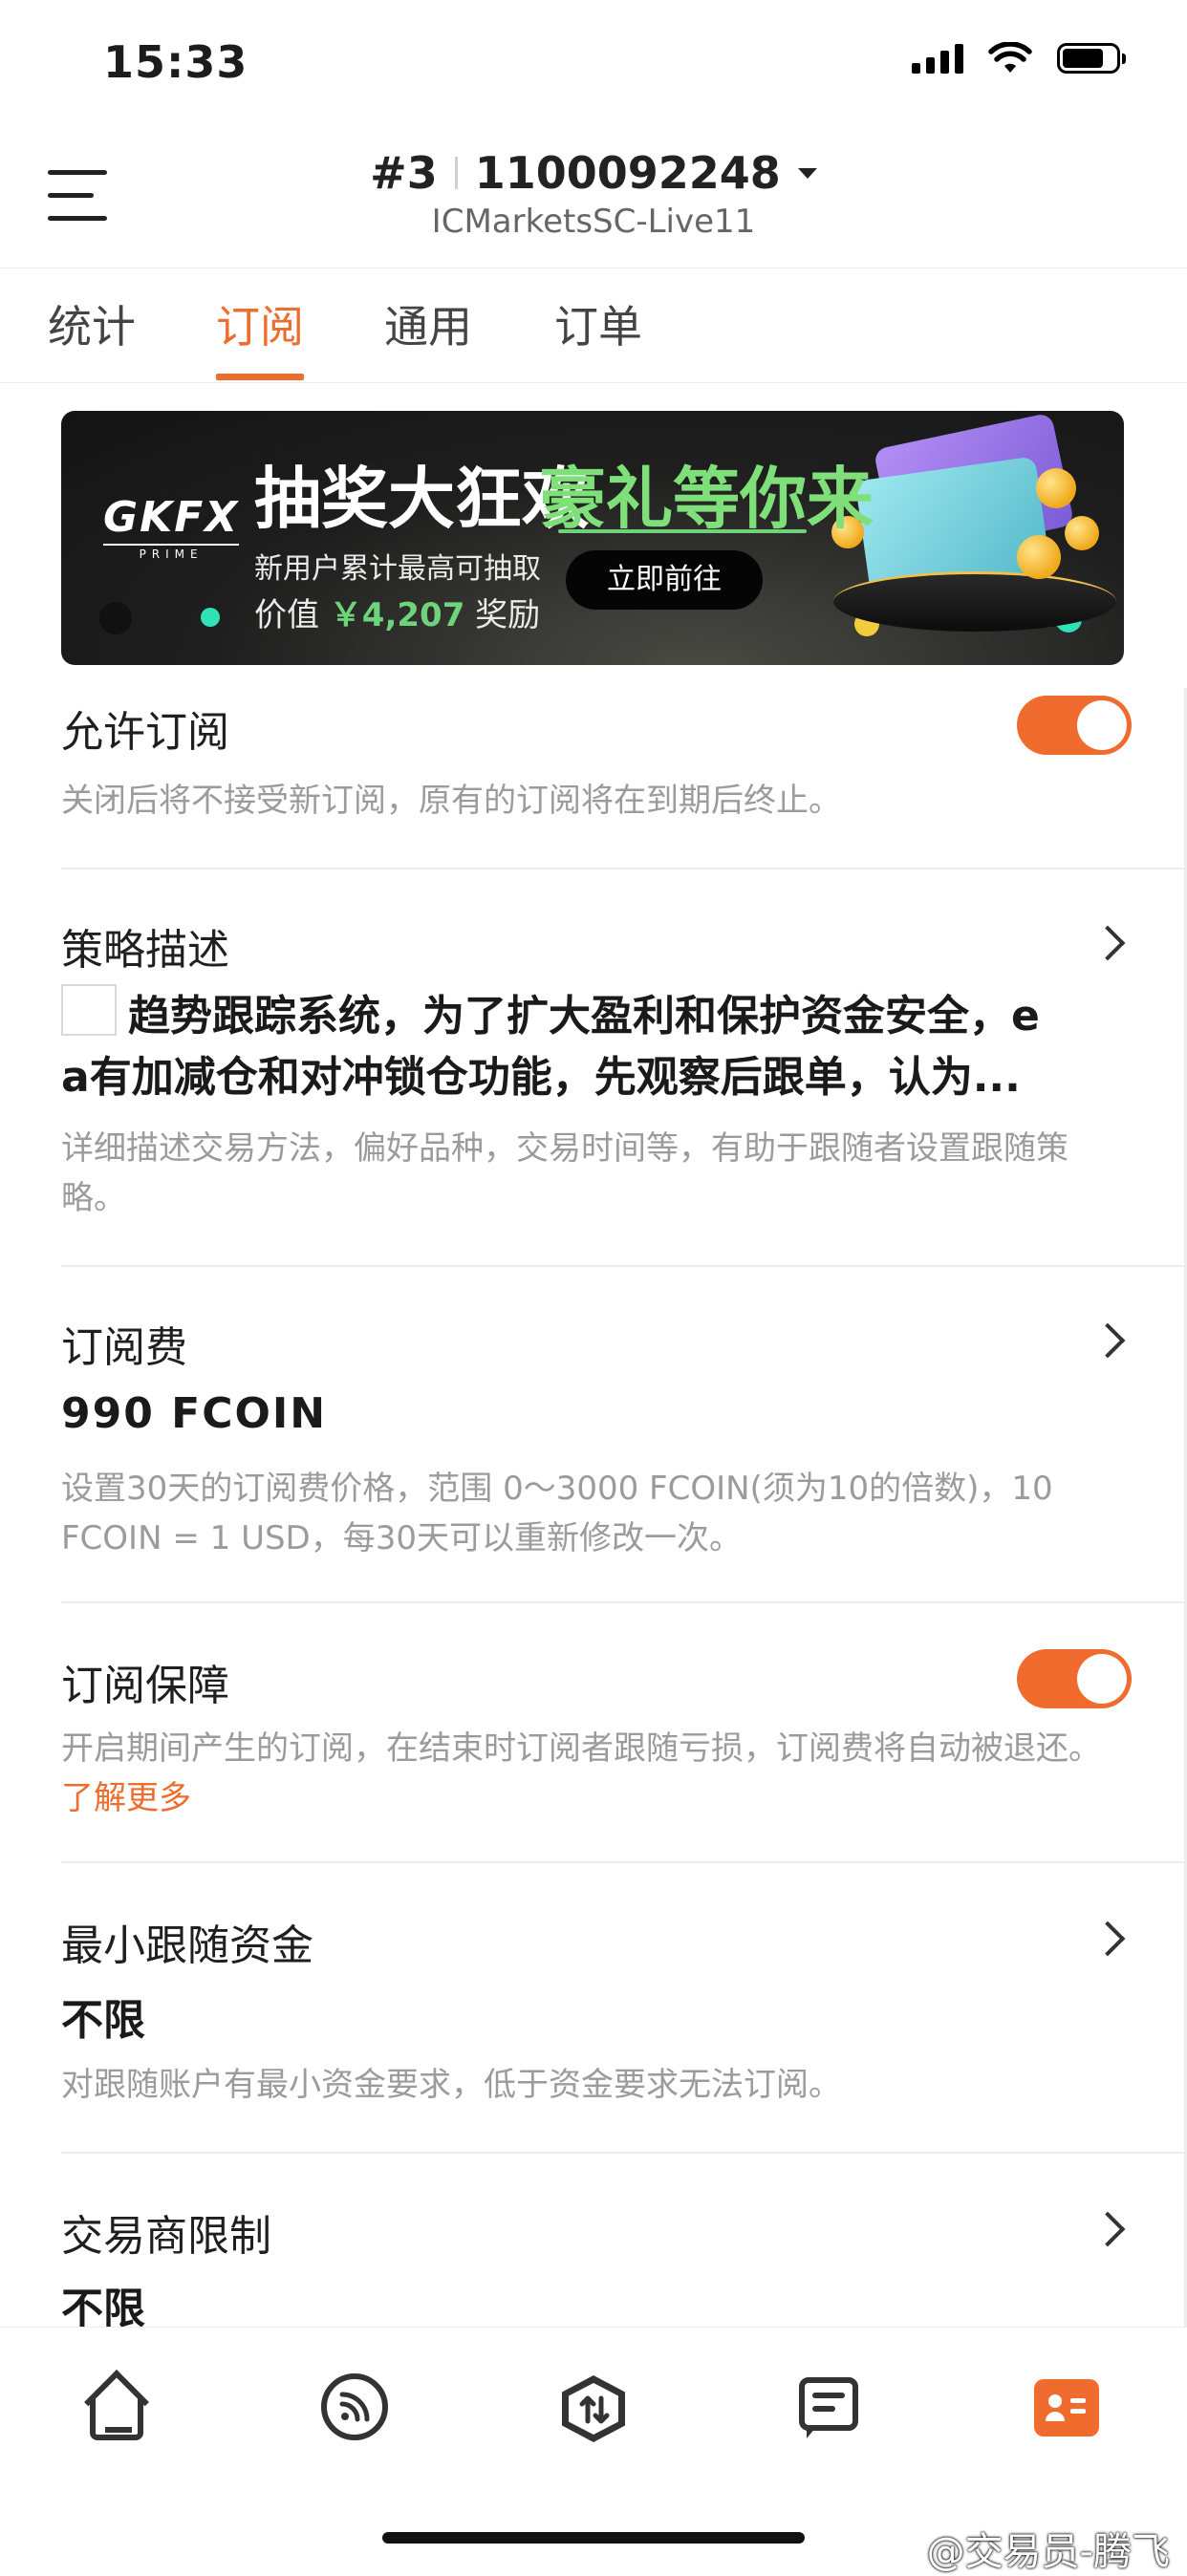 The height and width of the screenshot is (2576, 1187). I want to click on learn-more-link: 了解更多, so click(126, 1798).